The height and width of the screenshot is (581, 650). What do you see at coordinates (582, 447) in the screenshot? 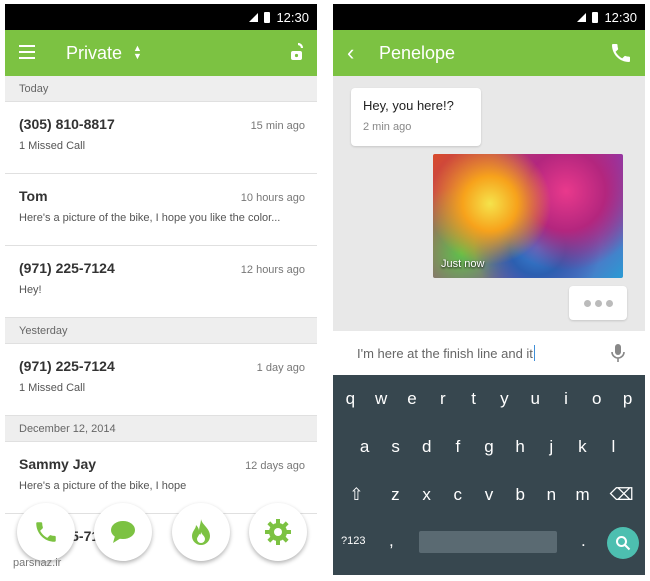
I see `key-k: k` at bounding box center [582, 447].